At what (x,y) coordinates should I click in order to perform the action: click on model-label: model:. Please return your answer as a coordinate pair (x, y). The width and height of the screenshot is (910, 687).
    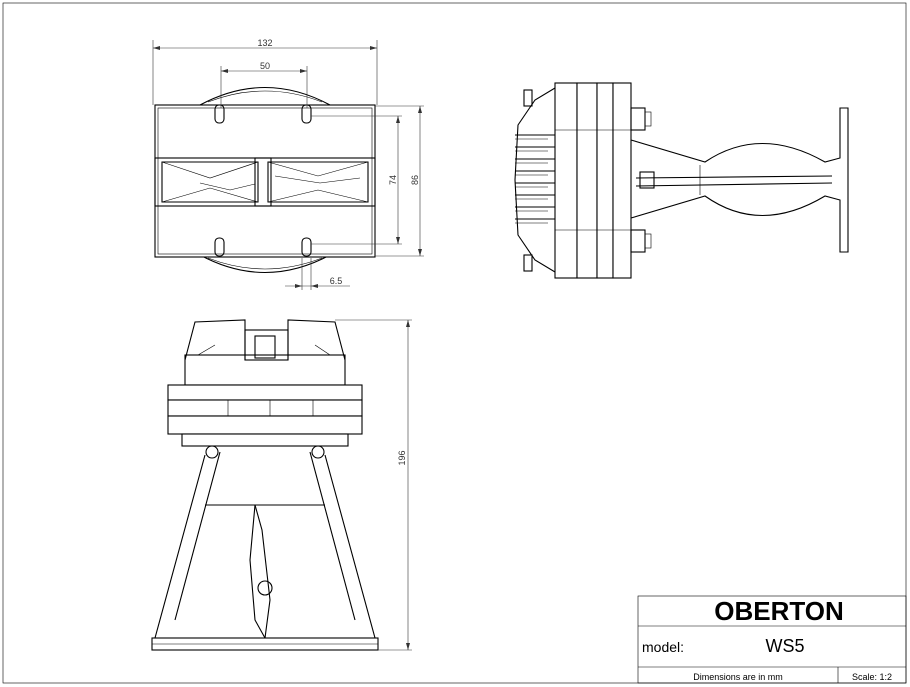
    Looking at the image, I should click on (663, 647).